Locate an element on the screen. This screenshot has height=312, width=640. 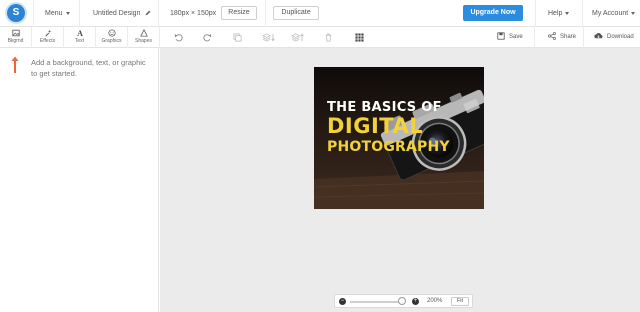
help-menu: Help is located at coordinates (559, 13).